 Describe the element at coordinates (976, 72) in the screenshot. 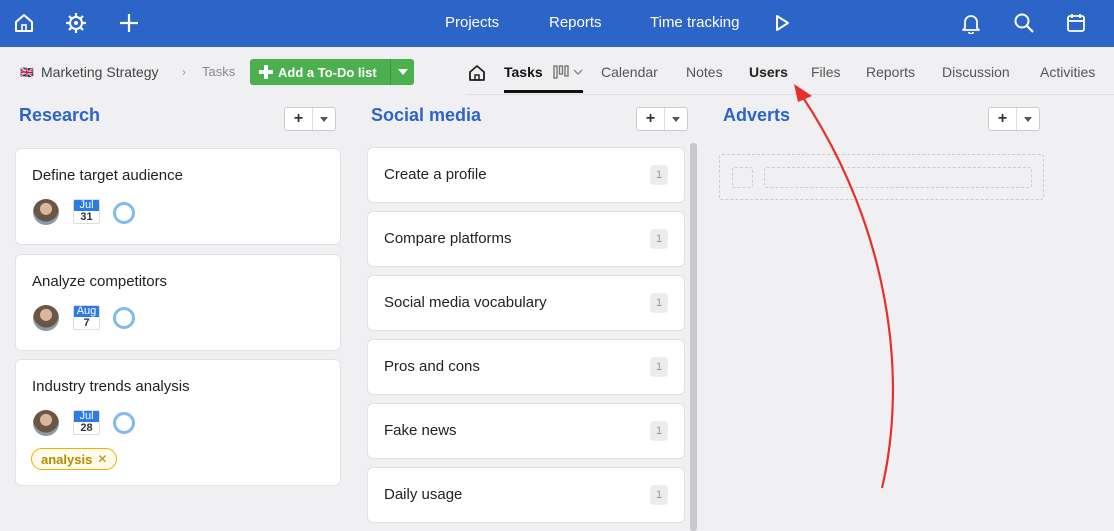

I see `tab-discussion: Discussion` at that location.